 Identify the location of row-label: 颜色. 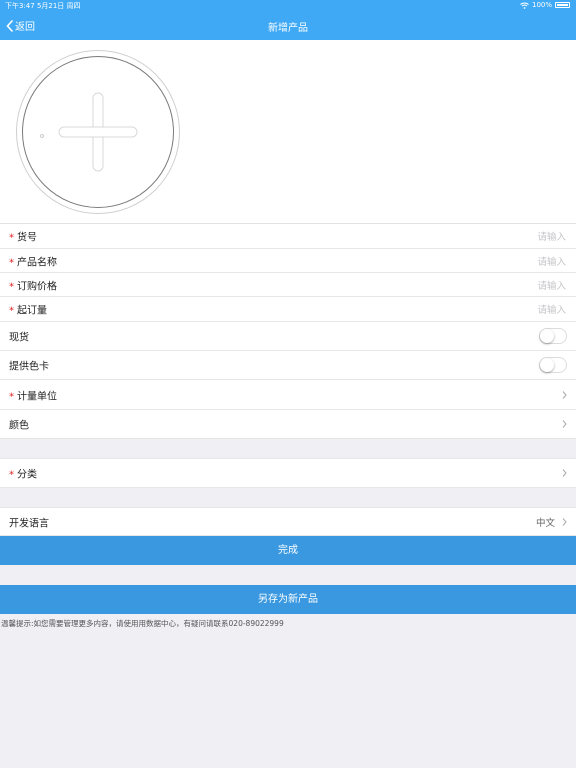
(19, 426).